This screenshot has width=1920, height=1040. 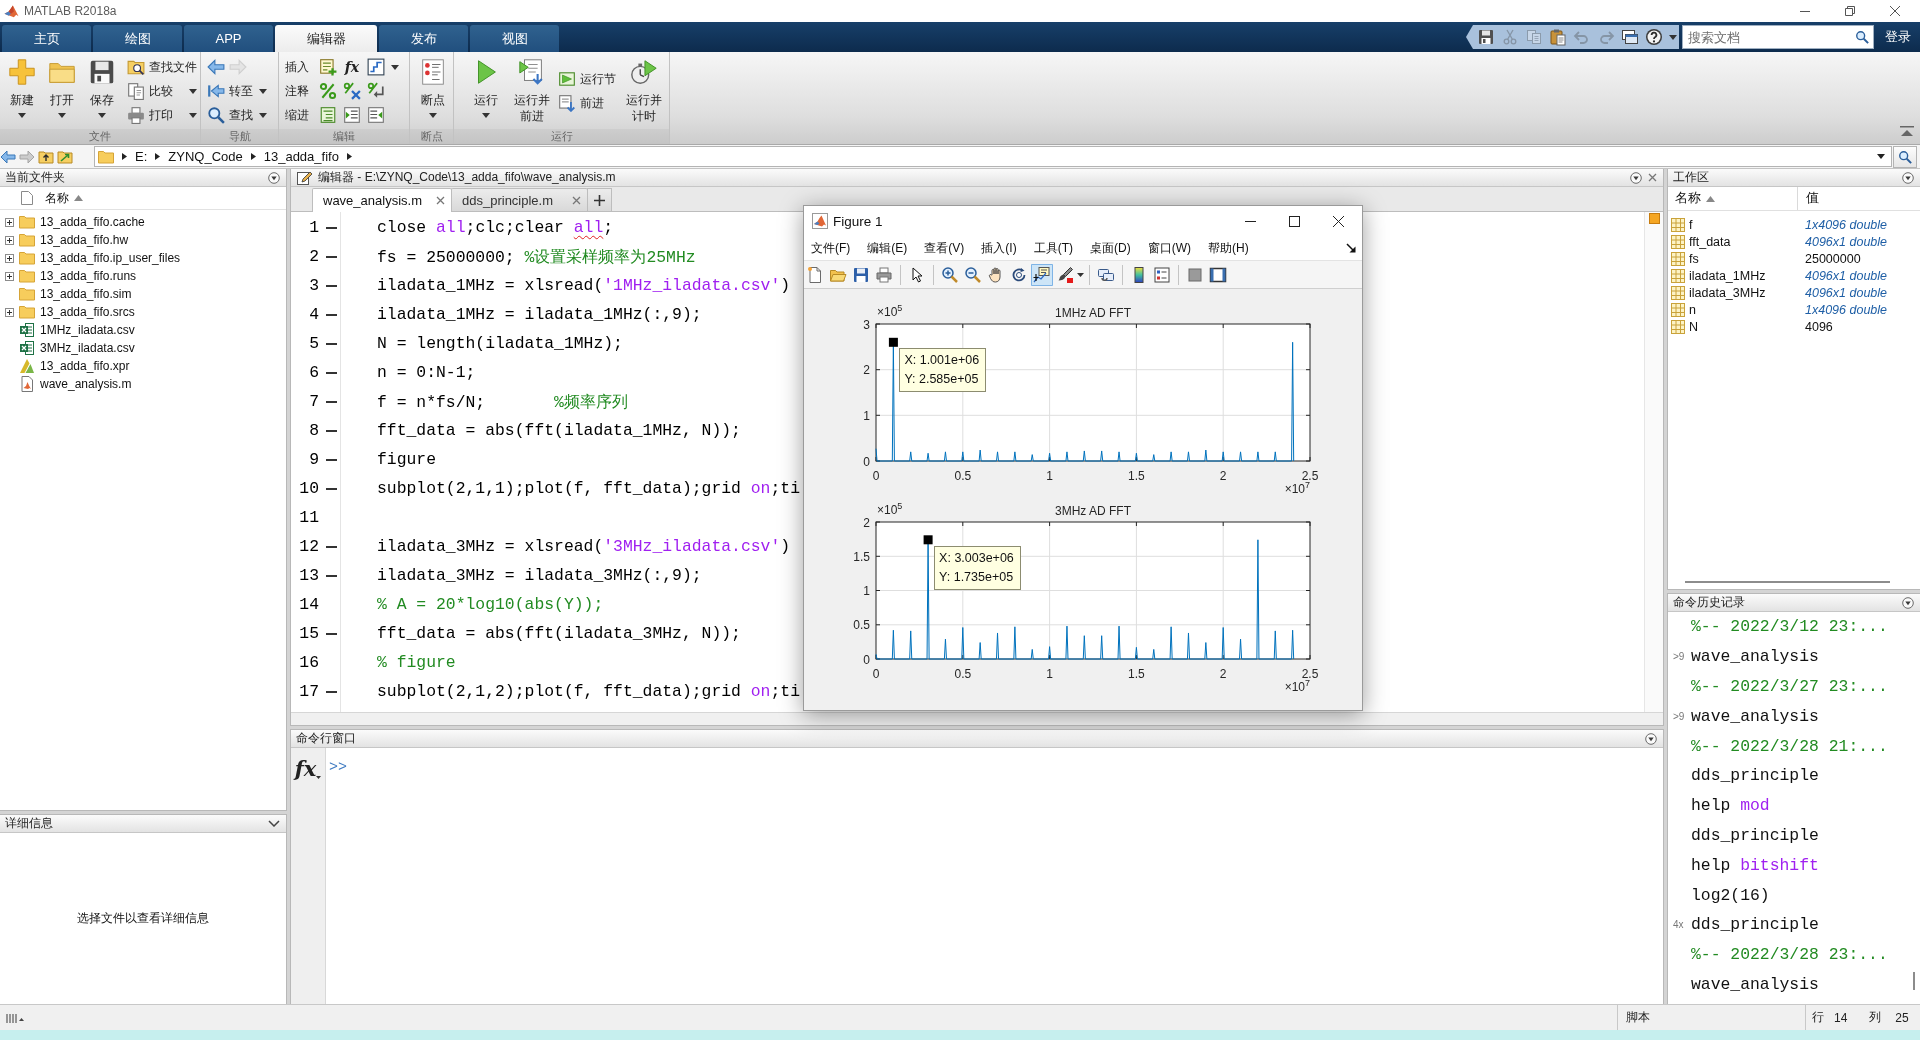 I want to click on history-entry: log2(16), so click(x=1730, y=895).